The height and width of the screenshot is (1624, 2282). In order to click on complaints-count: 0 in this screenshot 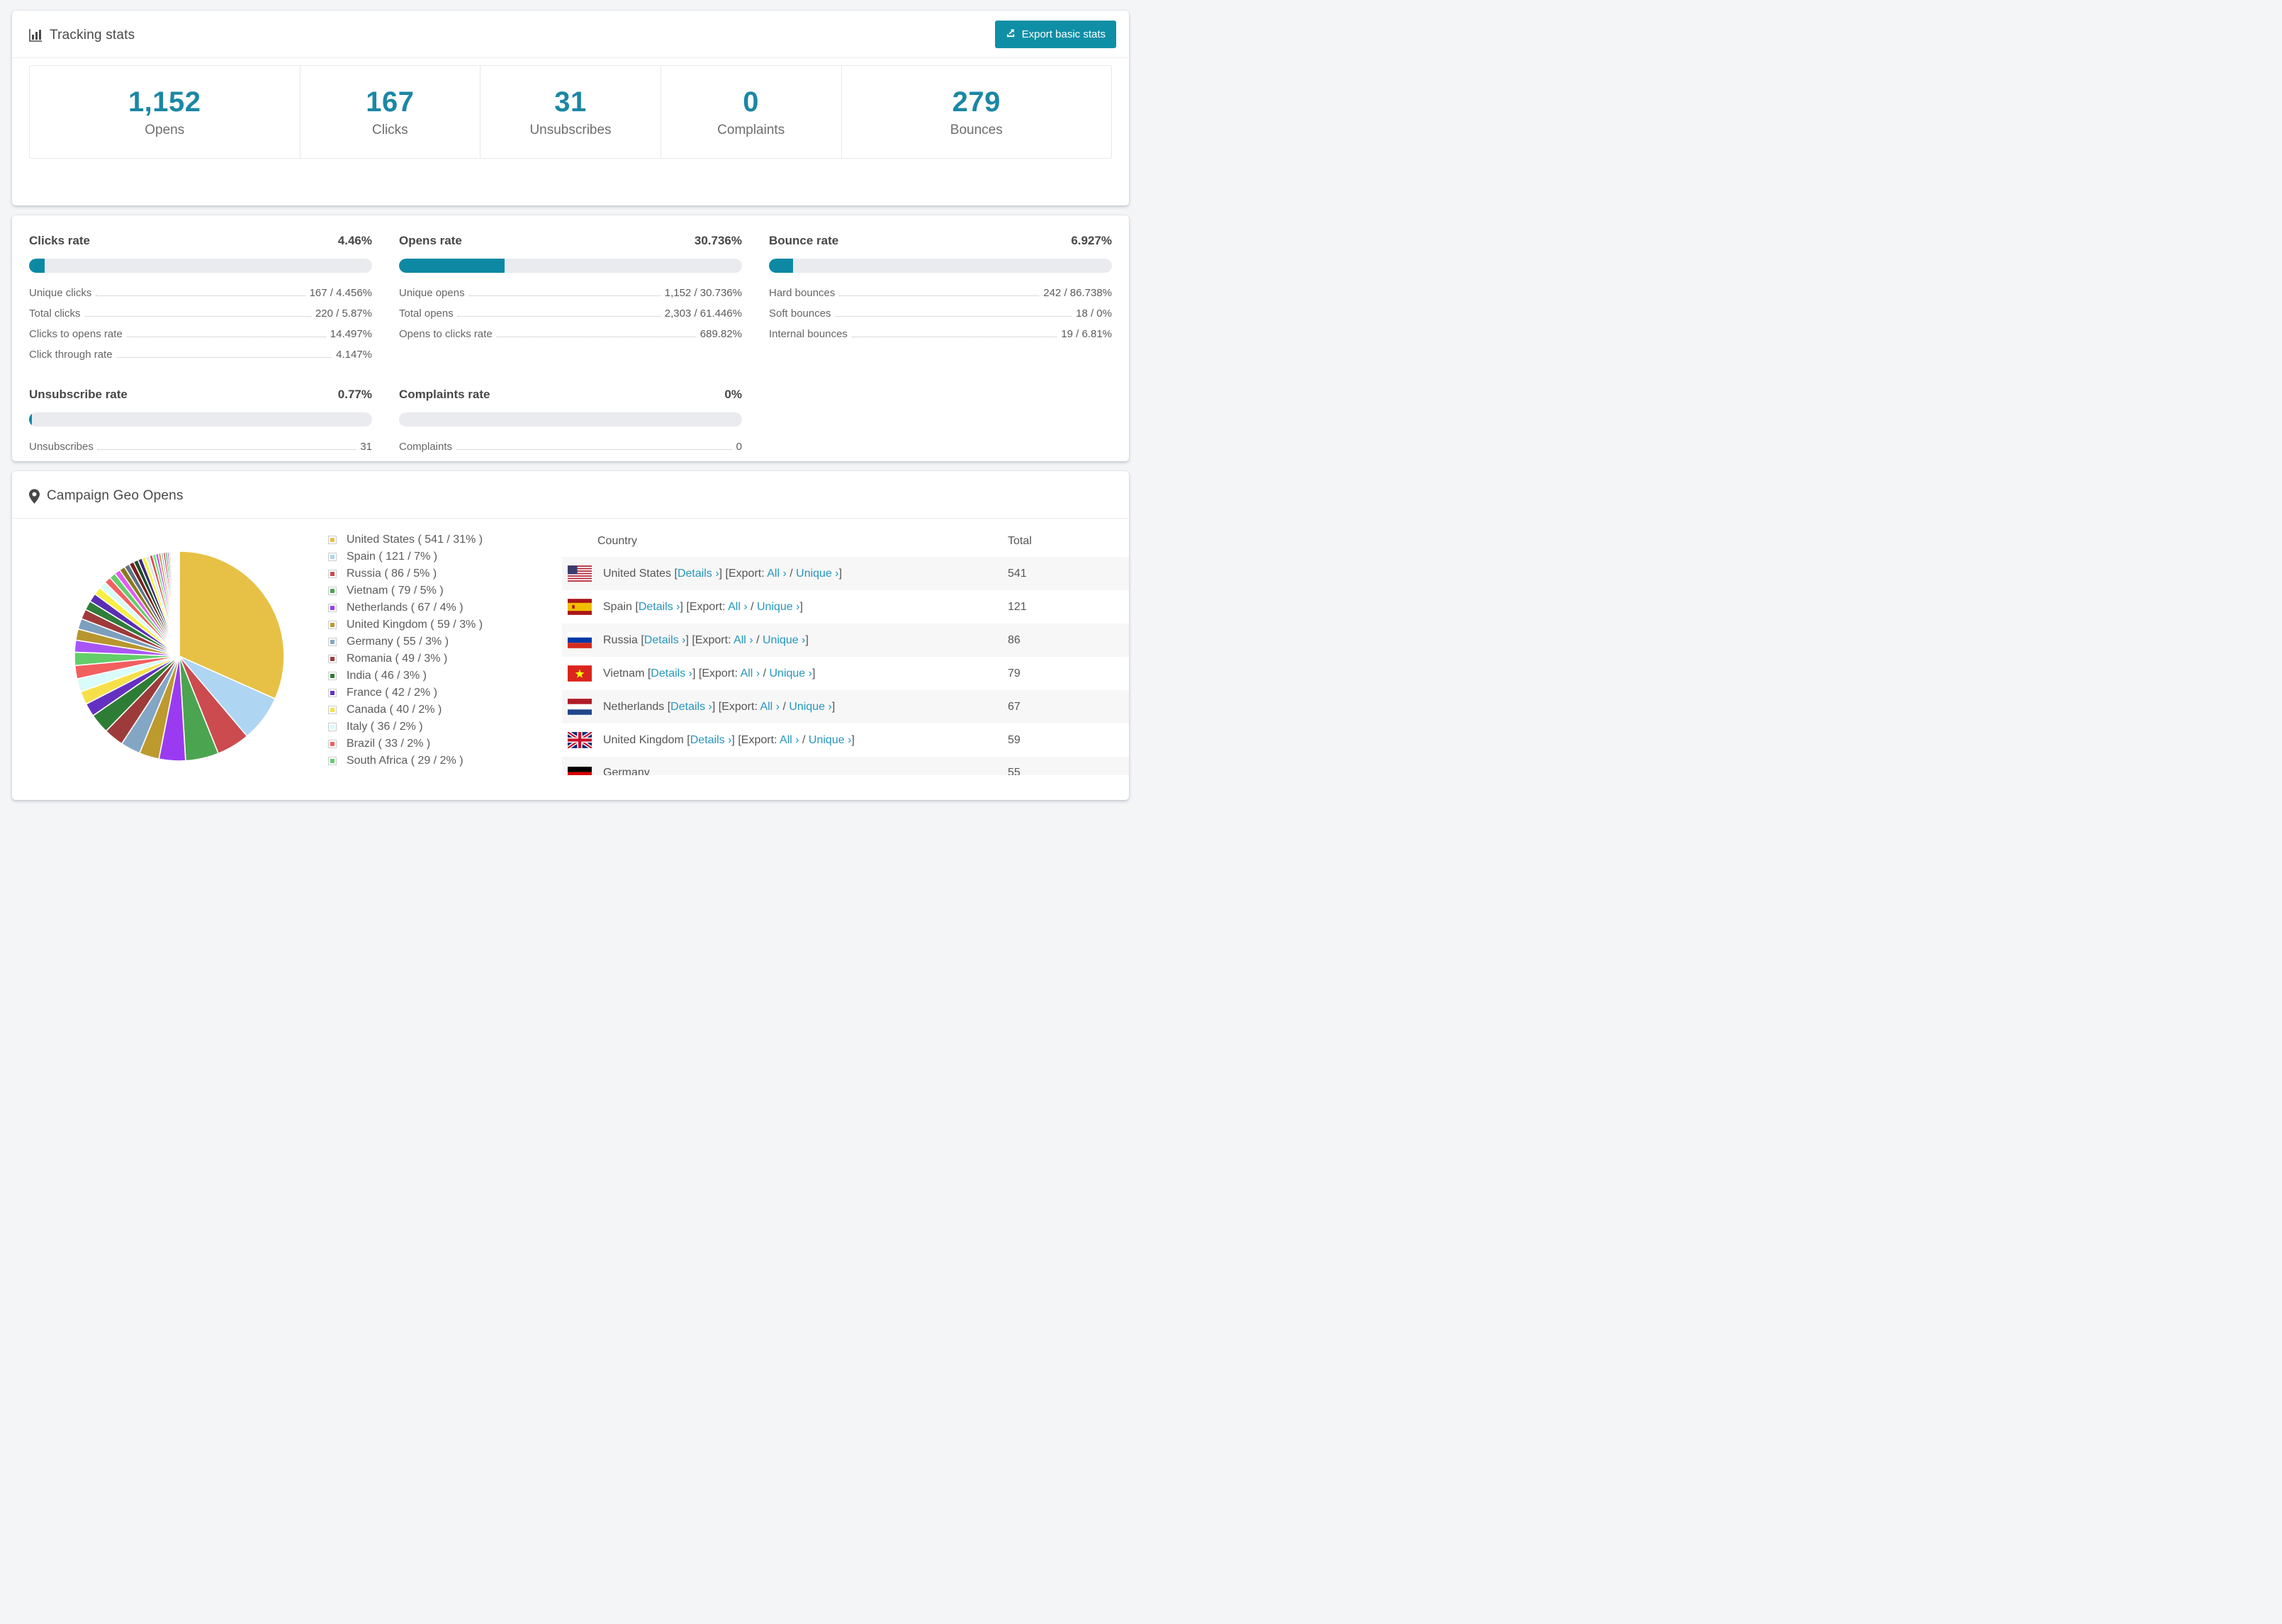, I will do `click(752, 102)`.